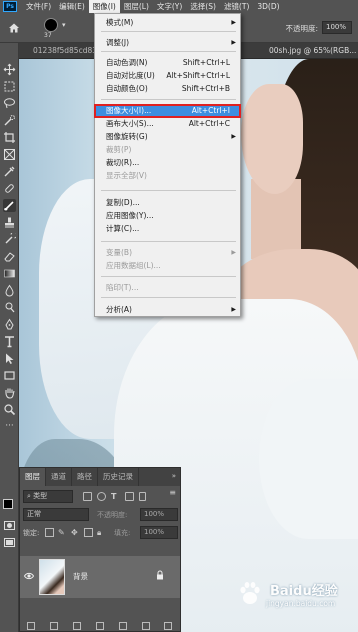 Image resolution: width=358 pixels, height=632 pixels. I want to click on trash-icon, so click(168, 626).